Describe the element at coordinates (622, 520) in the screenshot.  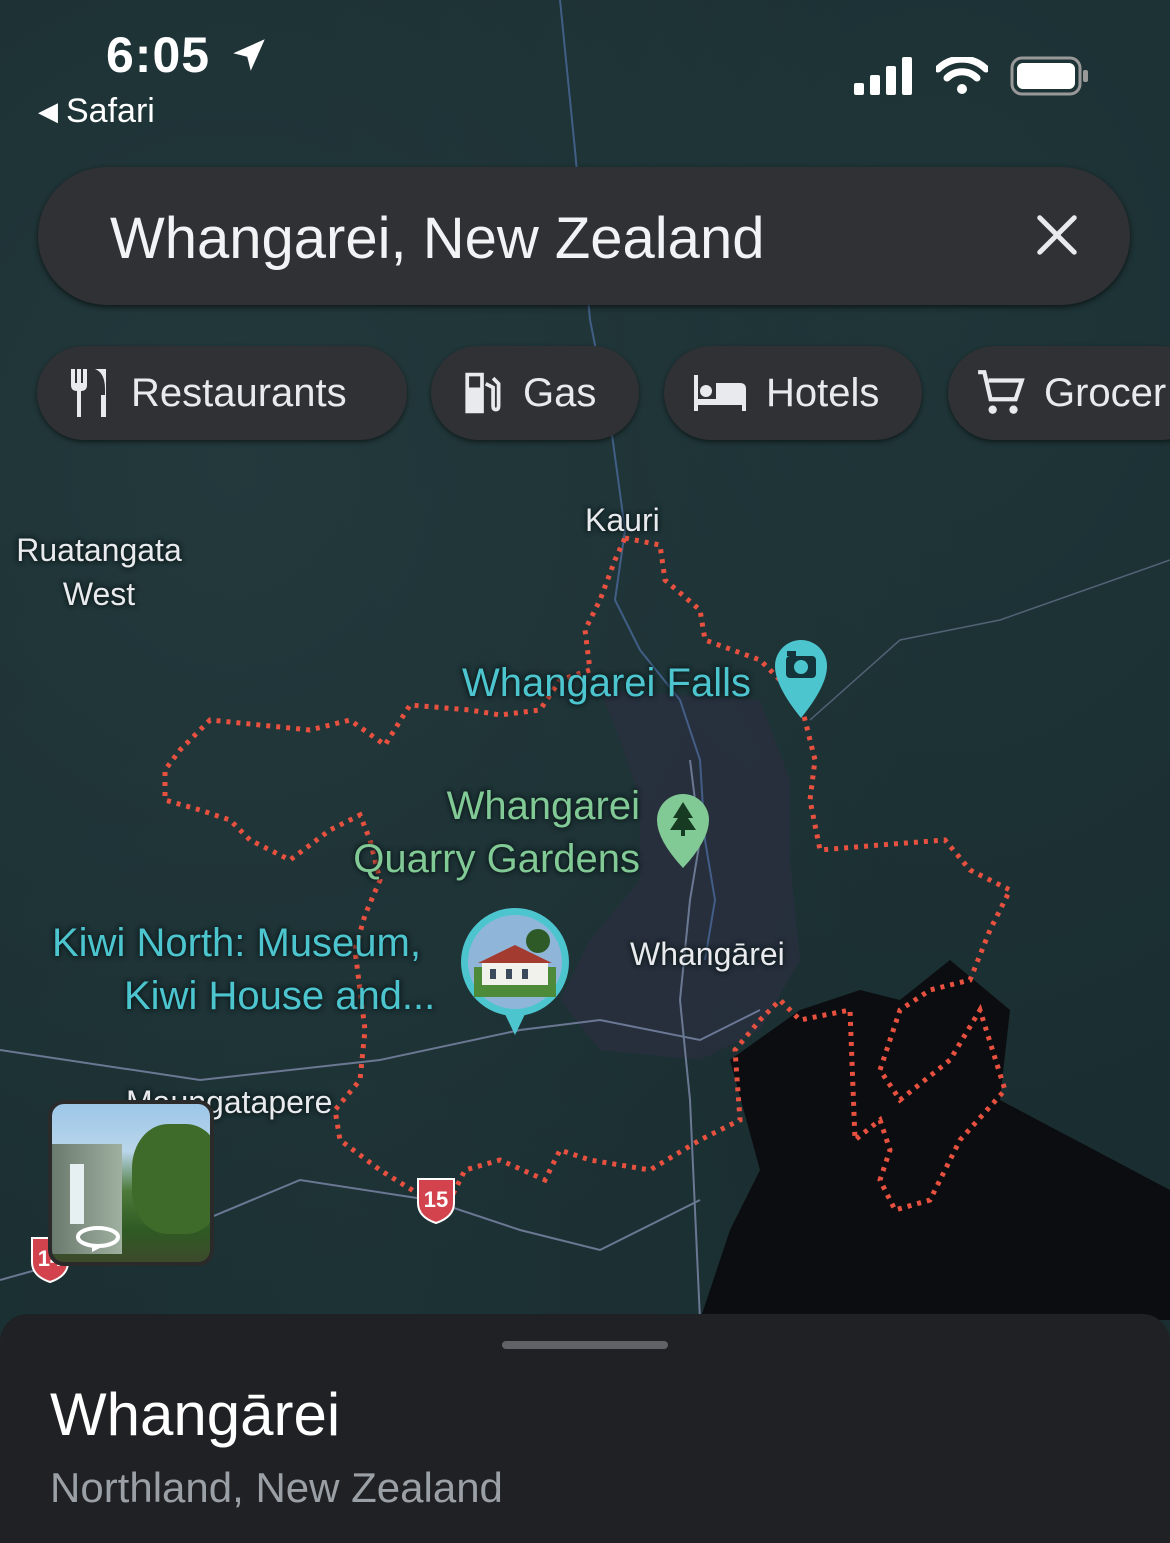
I see `place-label-kauri: Kauri` at that location.